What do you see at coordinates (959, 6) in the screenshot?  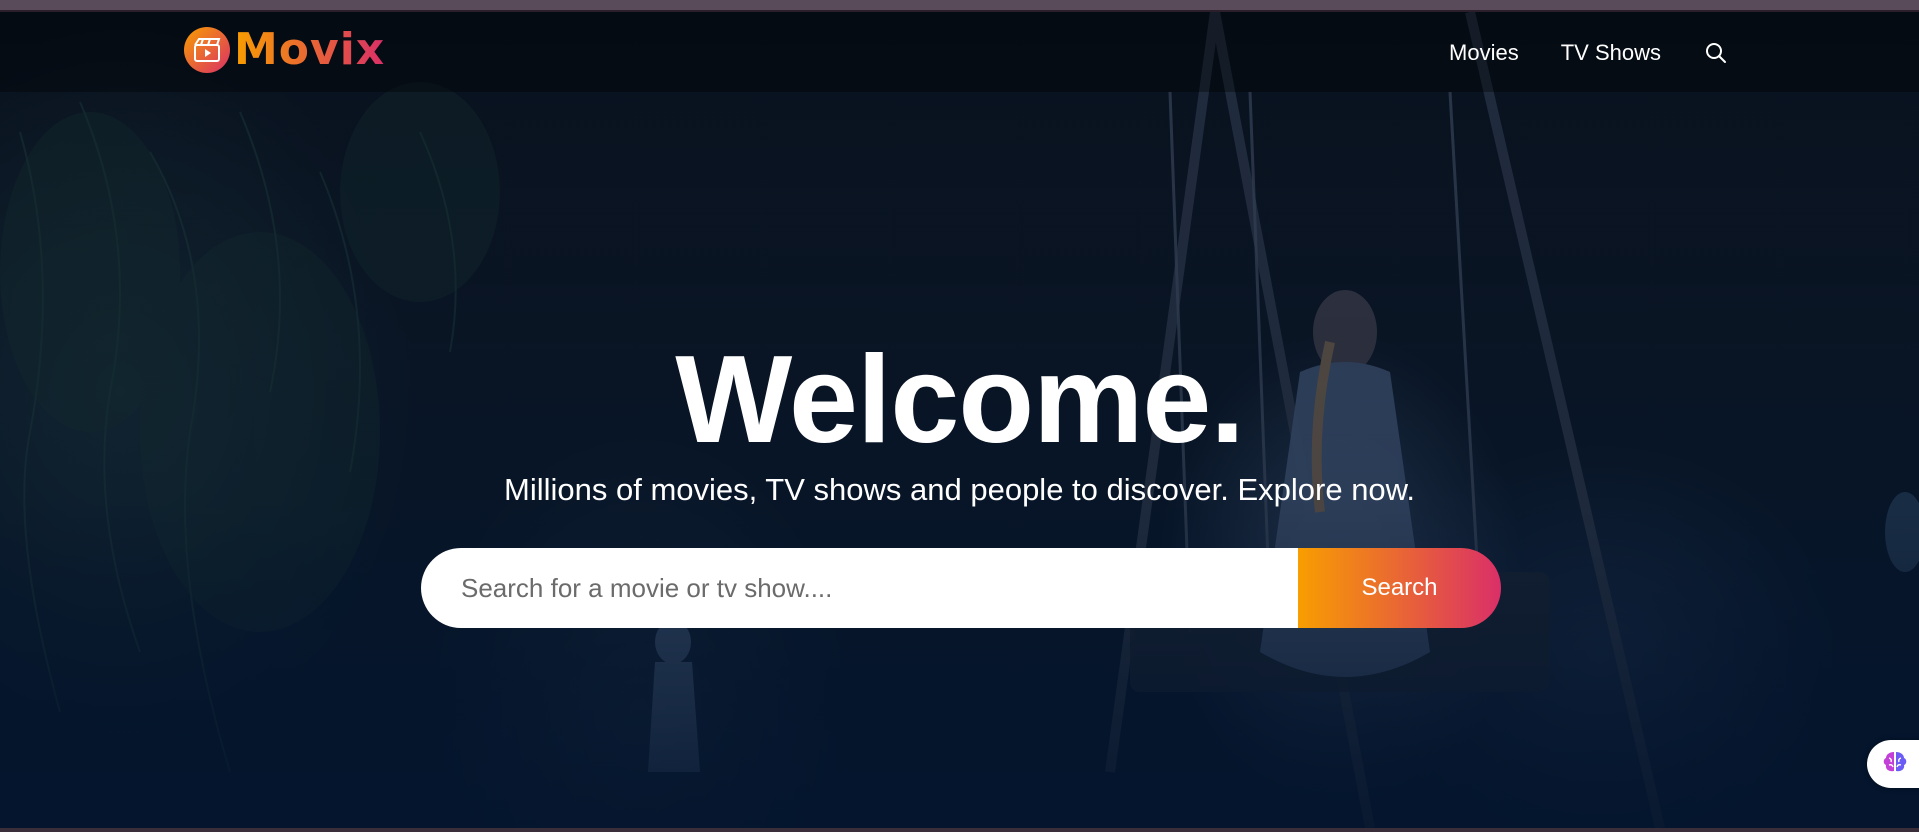 I see `browser-top-strip` at bounding box center [959, 6].